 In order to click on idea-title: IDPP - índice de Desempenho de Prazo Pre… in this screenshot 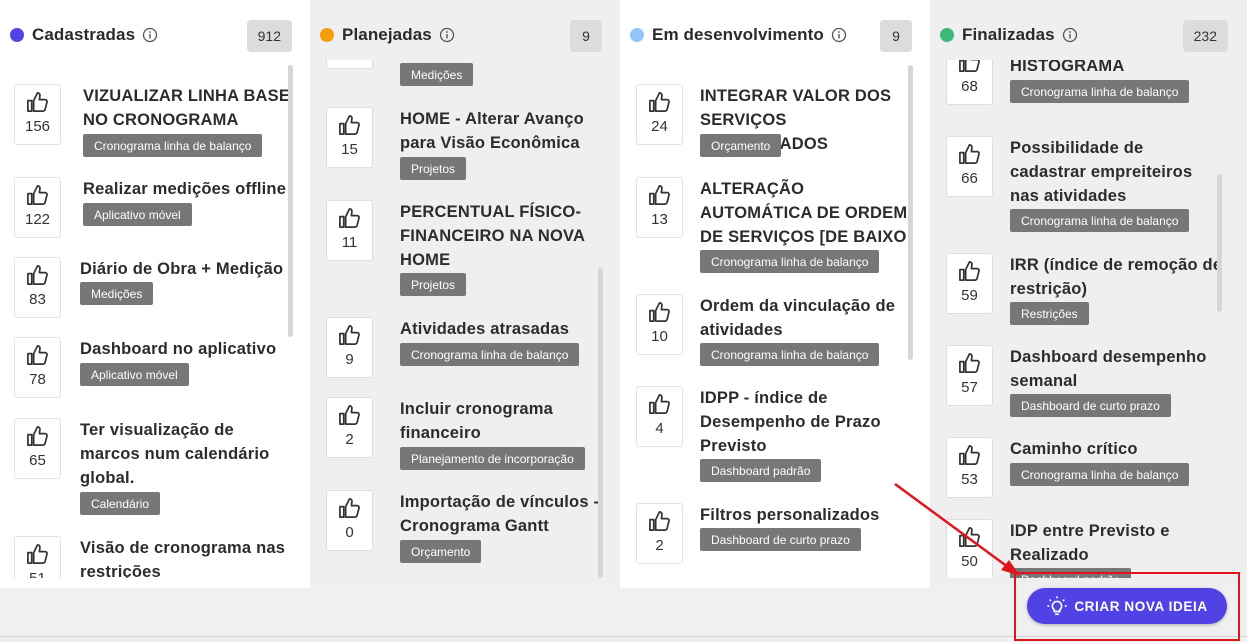, I will do `click(795, 422)`.